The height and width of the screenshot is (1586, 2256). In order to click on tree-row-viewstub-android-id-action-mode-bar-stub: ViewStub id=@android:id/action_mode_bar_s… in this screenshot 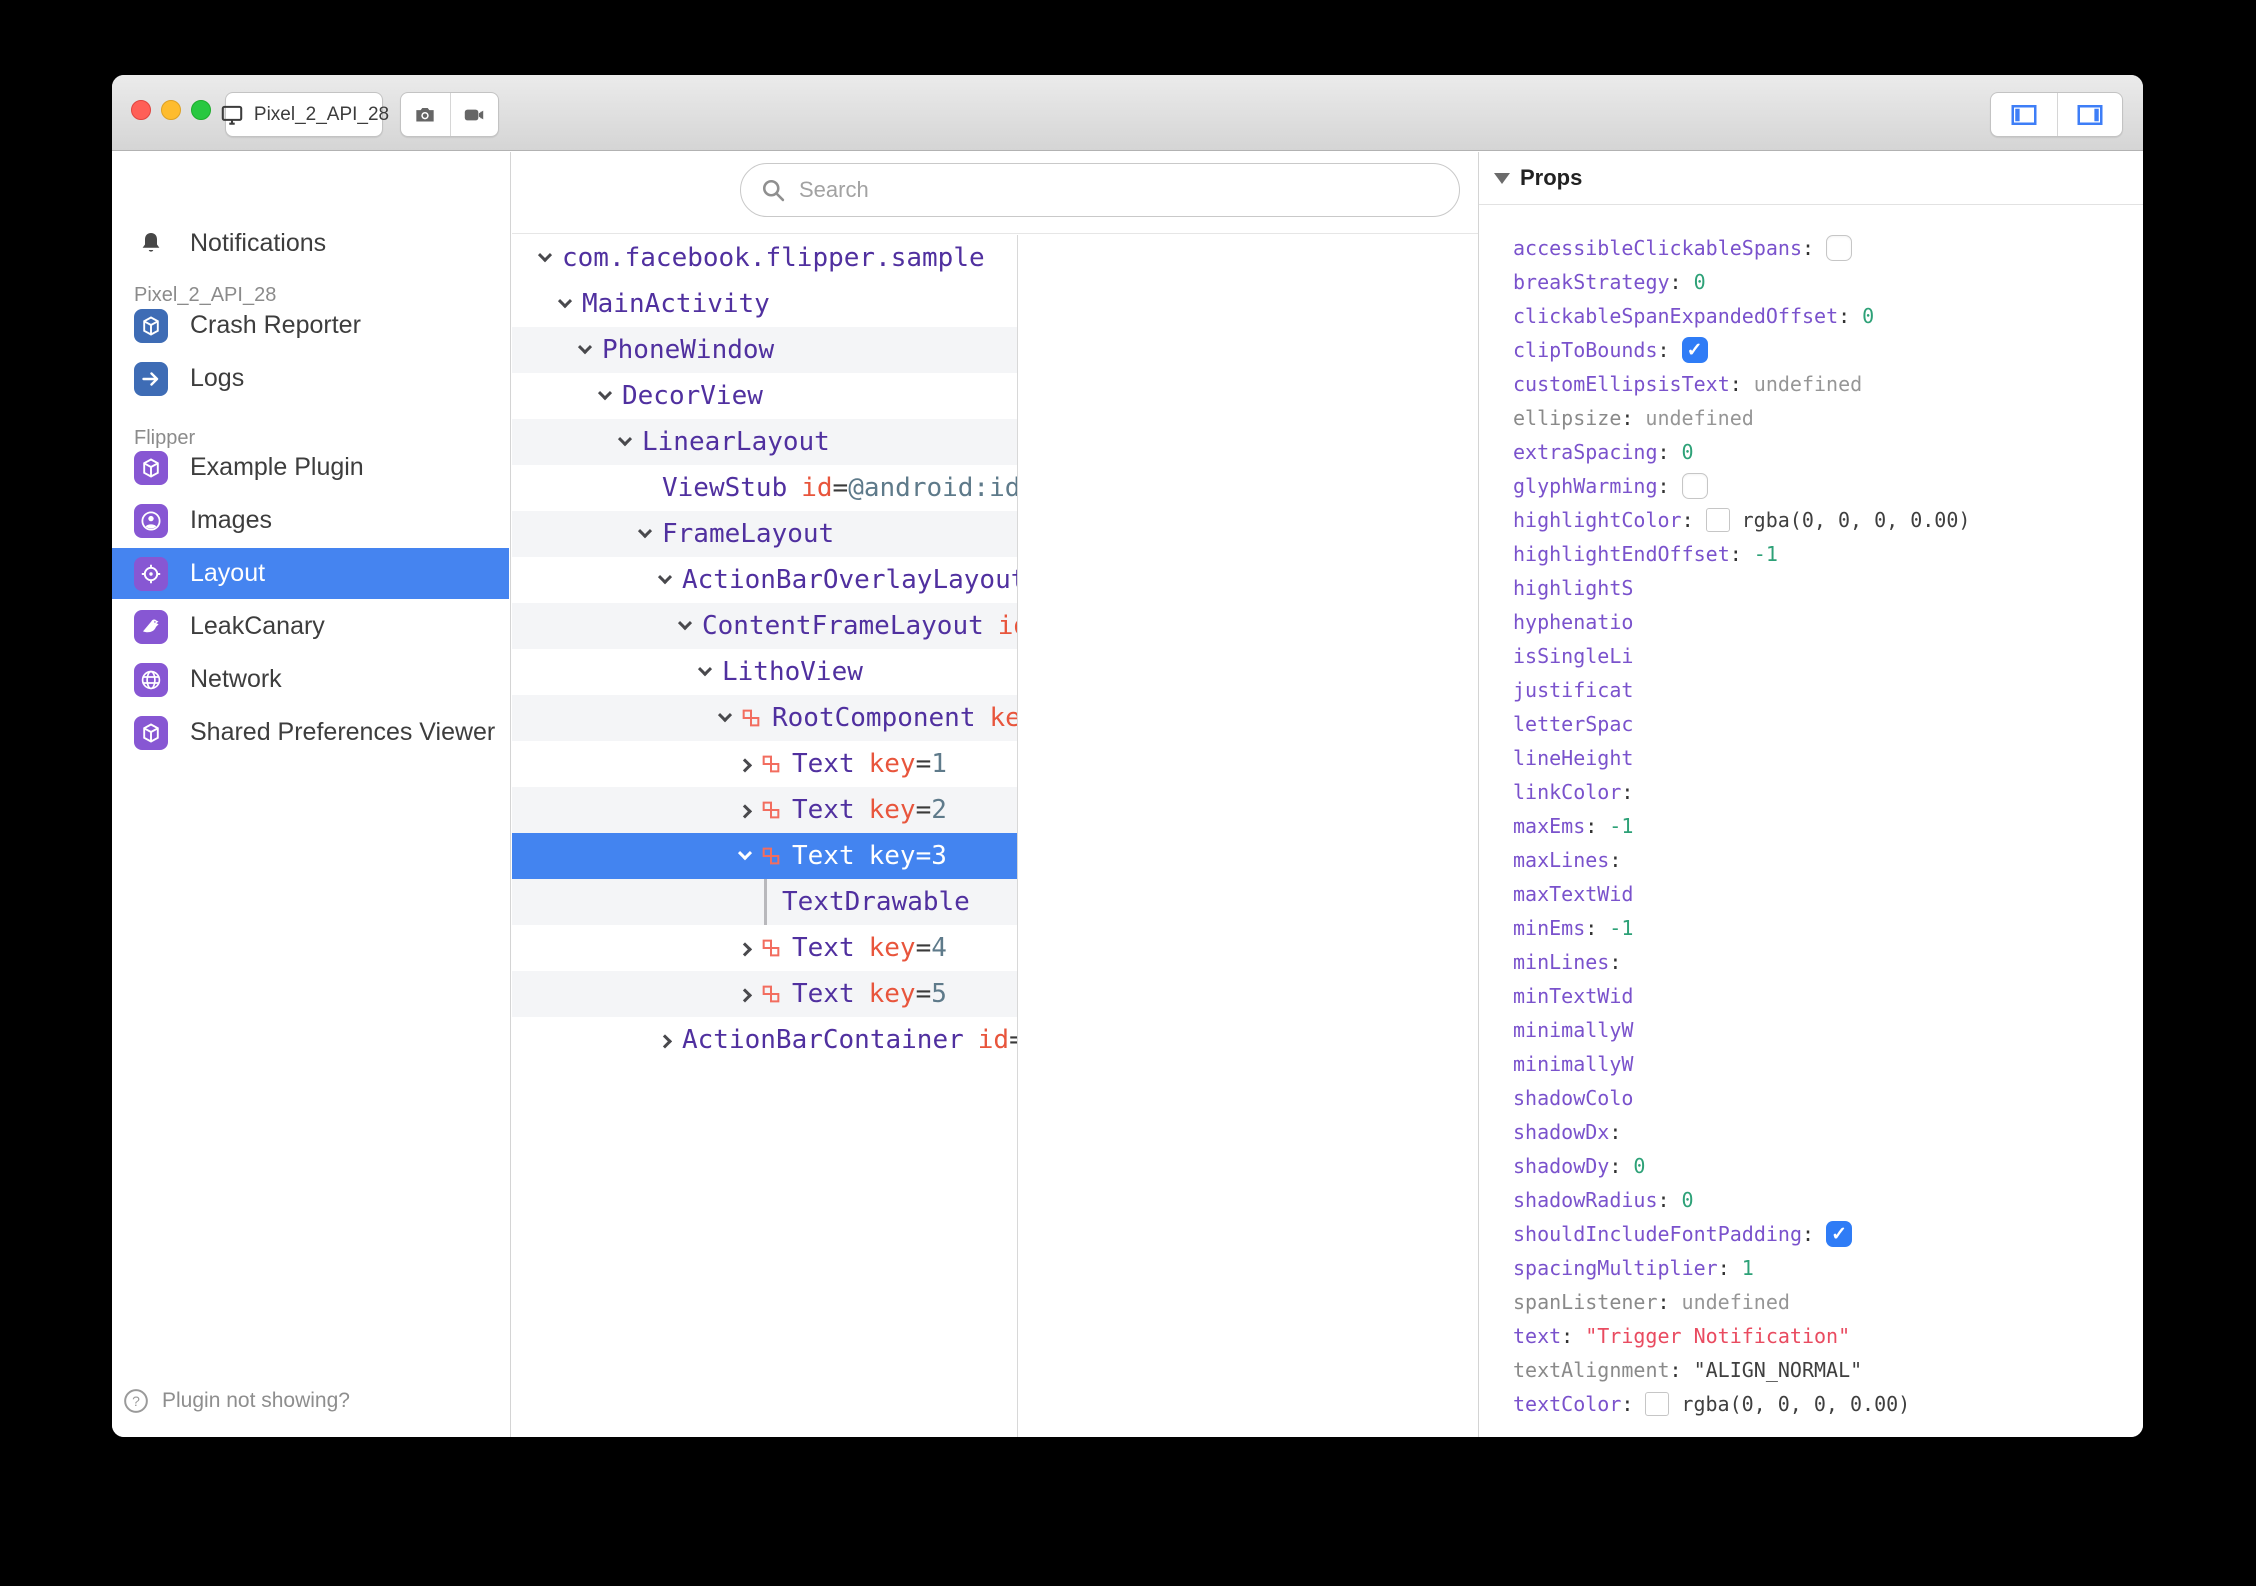, I will do `click(764, 488)`.